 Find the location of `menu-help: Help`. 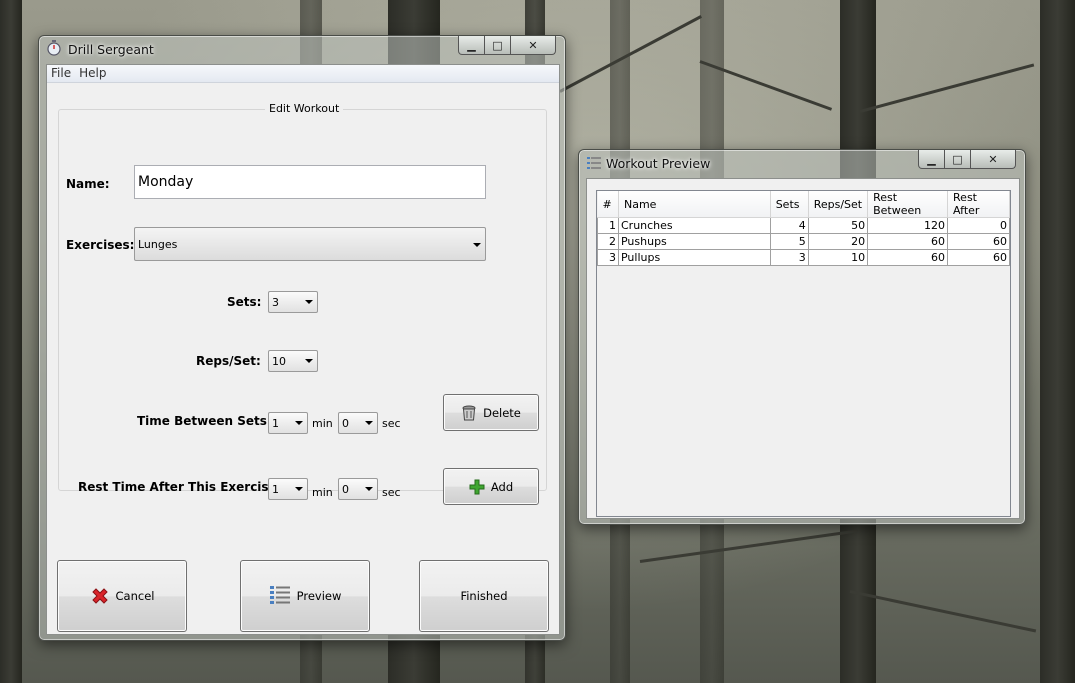

menu-help: Help is located at coordinates (92, 73).